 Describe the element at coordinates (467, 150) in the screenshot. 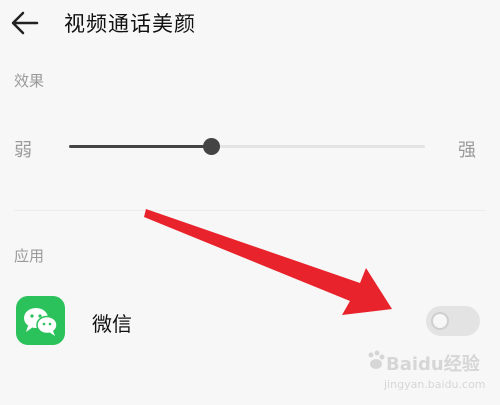

I see `slider-max-label: 强` at that location.